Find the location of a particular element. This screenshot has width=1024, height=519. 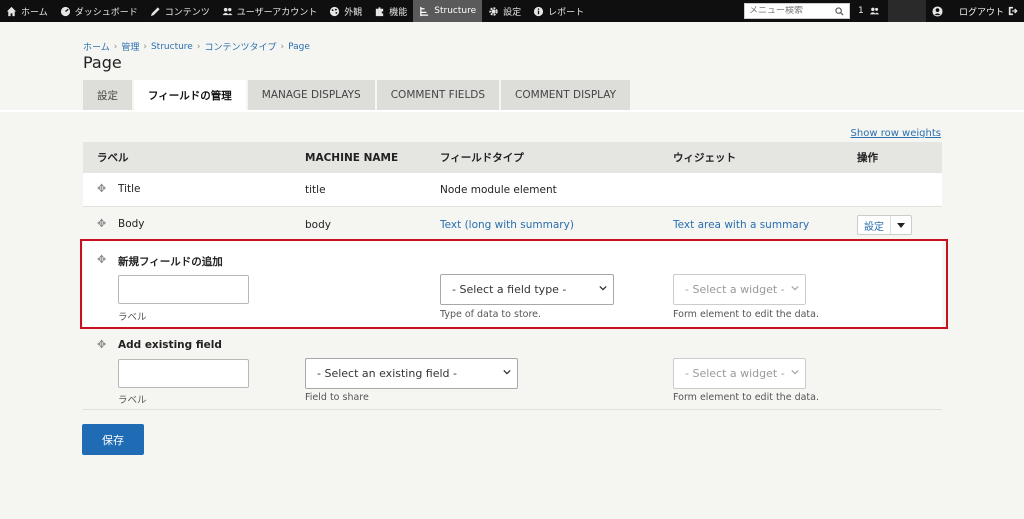

table-header: ラベル MACHINE NAME フィールドタイプ ウィジェット 操作 is located at coordinates (512, 157).